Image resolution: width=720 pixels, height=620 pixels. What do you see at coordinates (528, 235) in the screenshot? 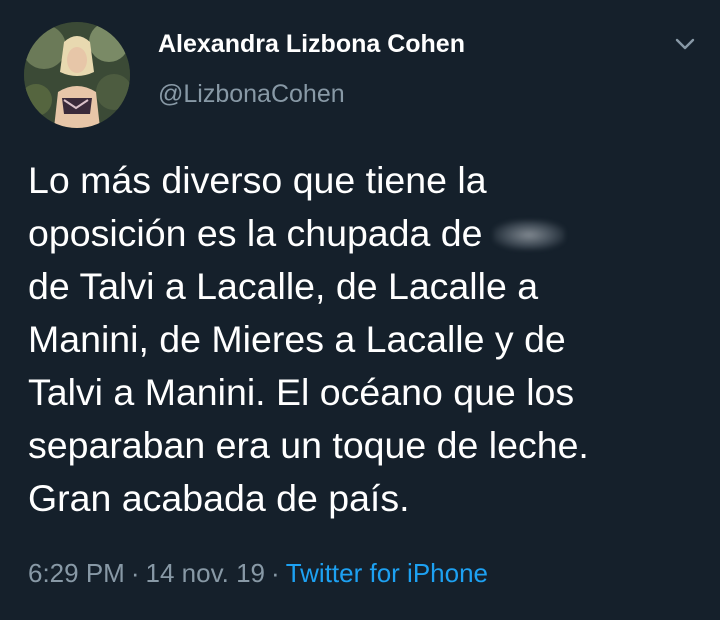
I see `redaction-blur` at bounding box center [528, 235].